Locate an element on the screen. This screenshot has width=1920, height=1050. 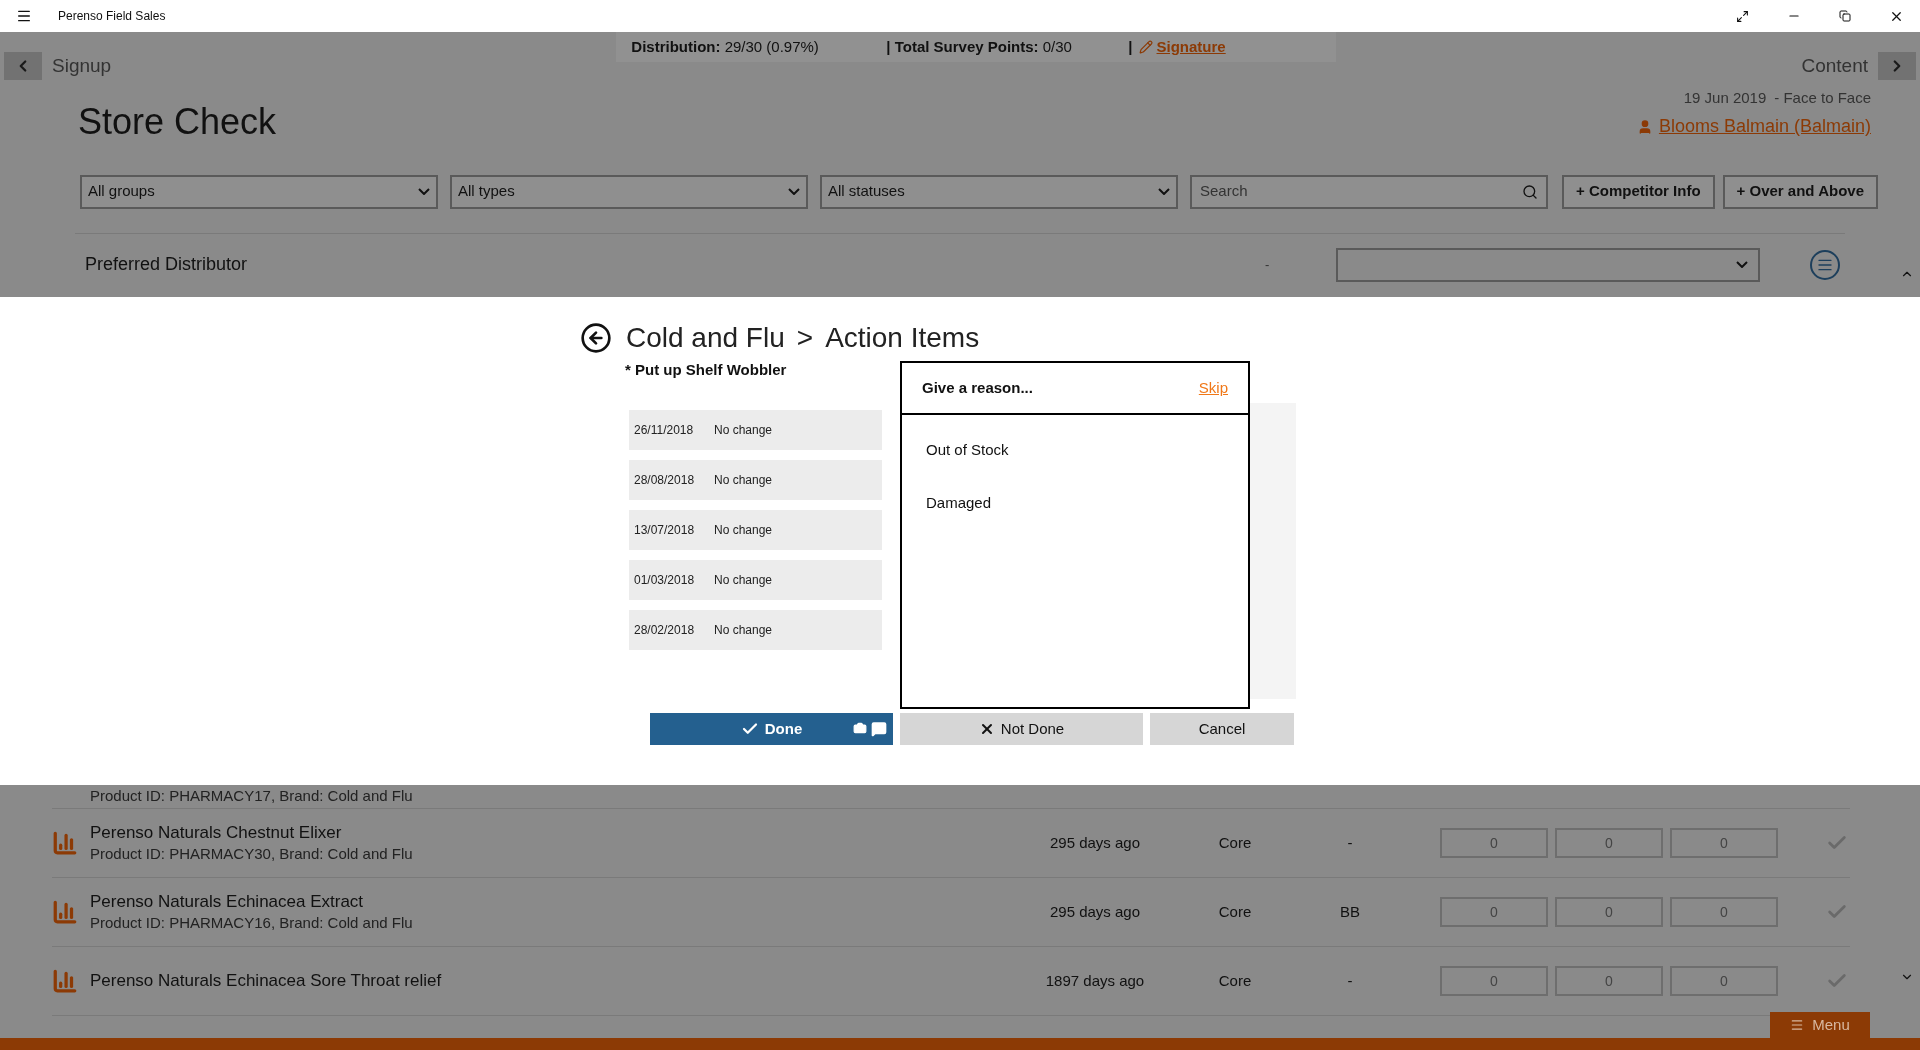
done-button: Done is located at coordinates (771, 729).